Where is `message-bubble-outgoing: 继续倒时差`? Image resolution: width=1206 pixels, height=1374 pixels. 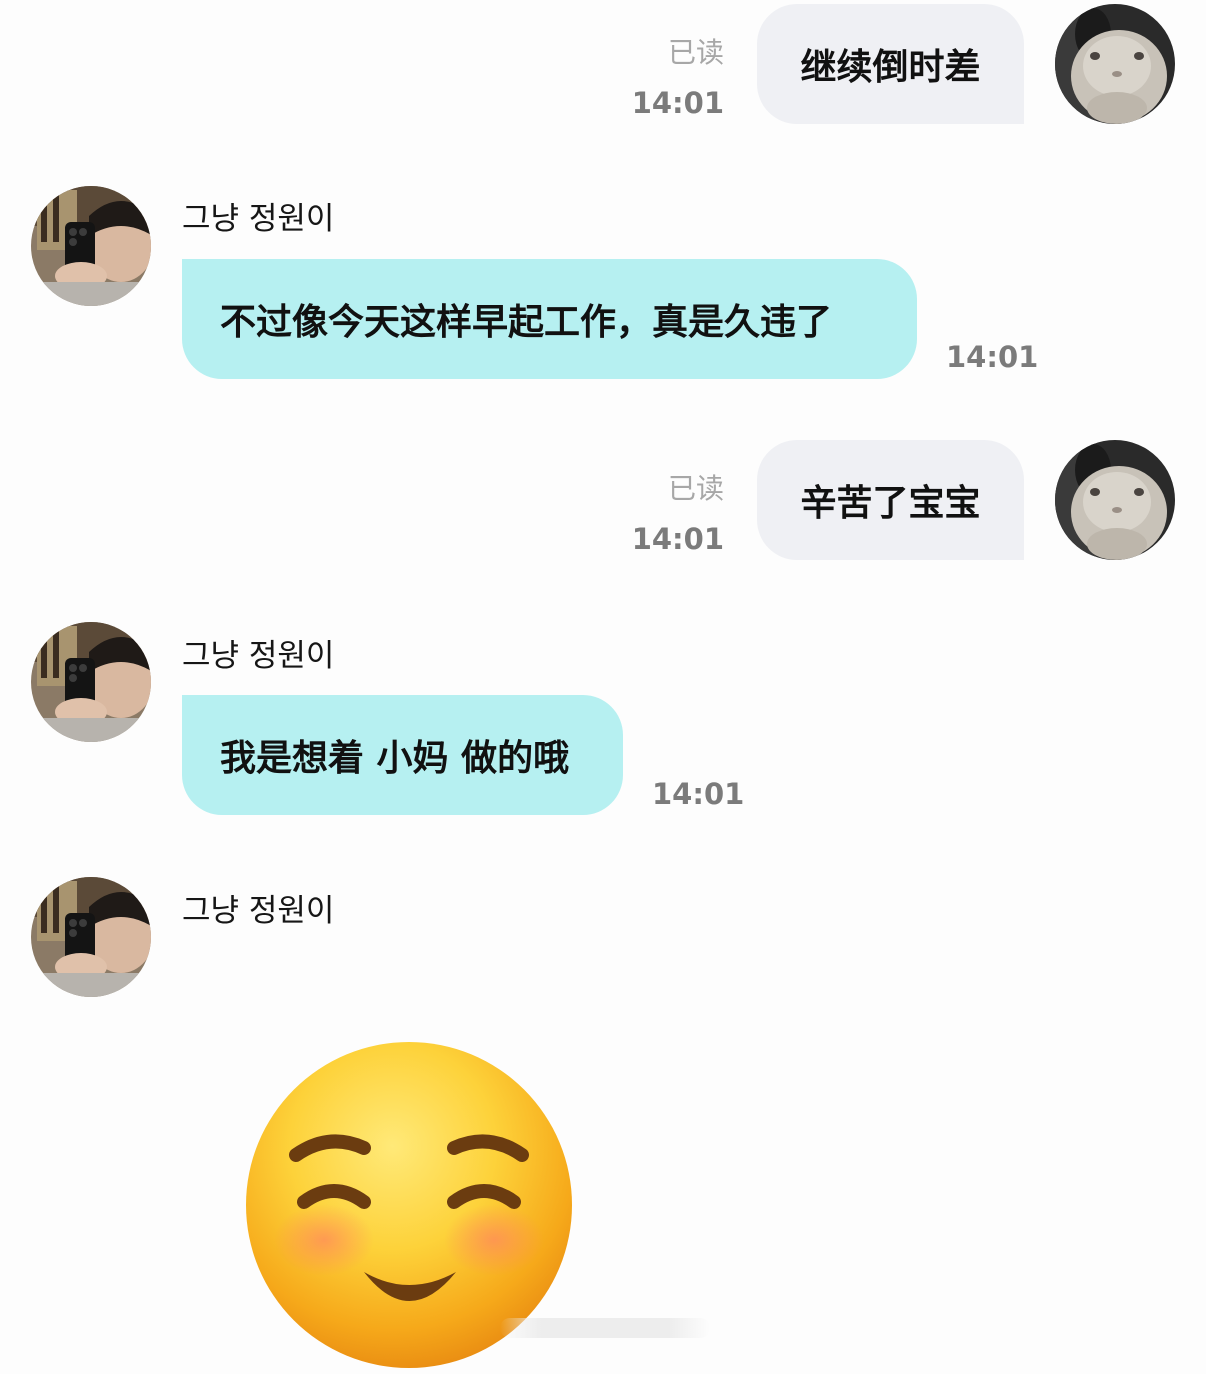
message-bubble-outgoing: 继续倒时差 is located at coordinates (890, 64).